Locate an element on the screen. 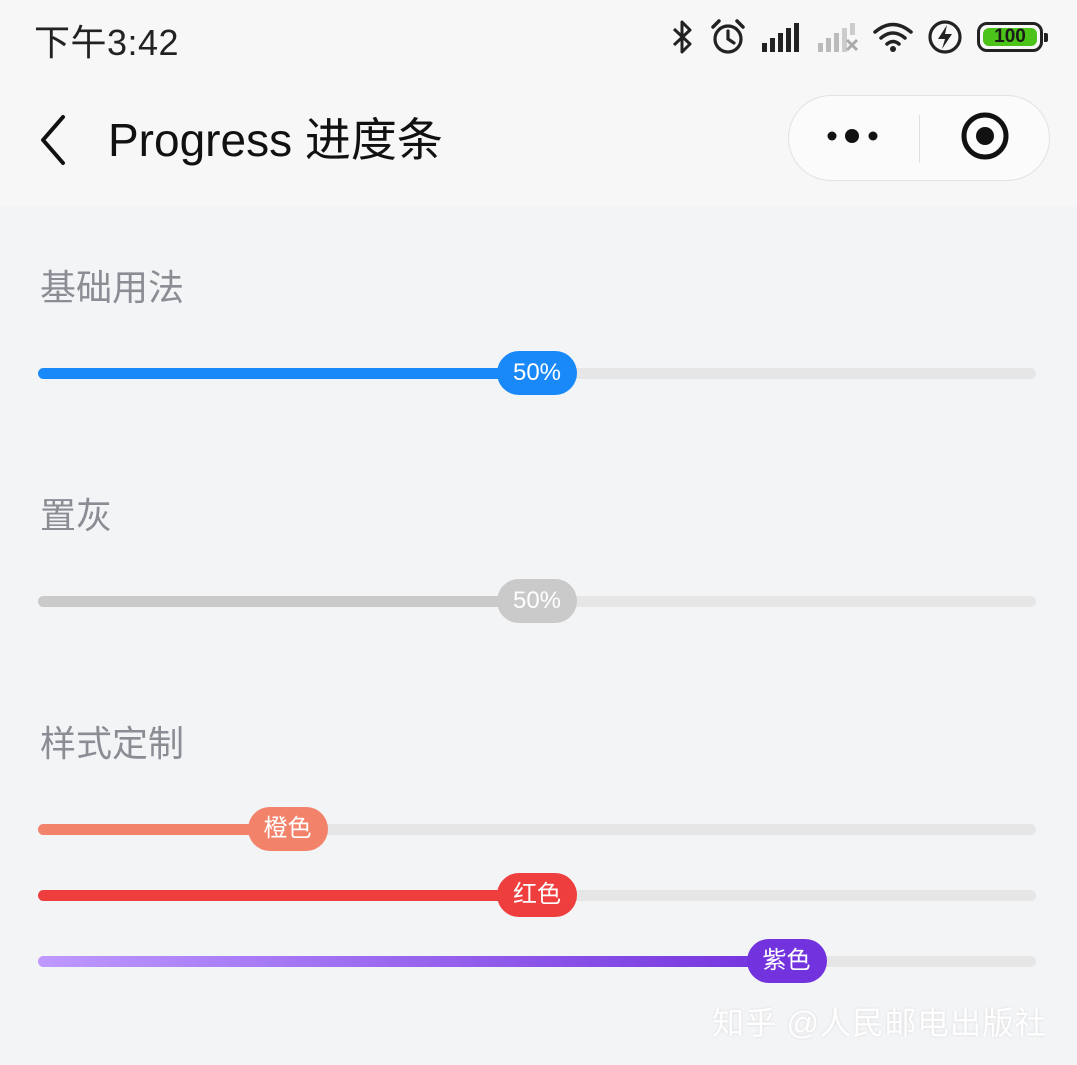 The image size is (1077, 1065). progress-bar-inactive: 50% is located at coordinates (537, 601).